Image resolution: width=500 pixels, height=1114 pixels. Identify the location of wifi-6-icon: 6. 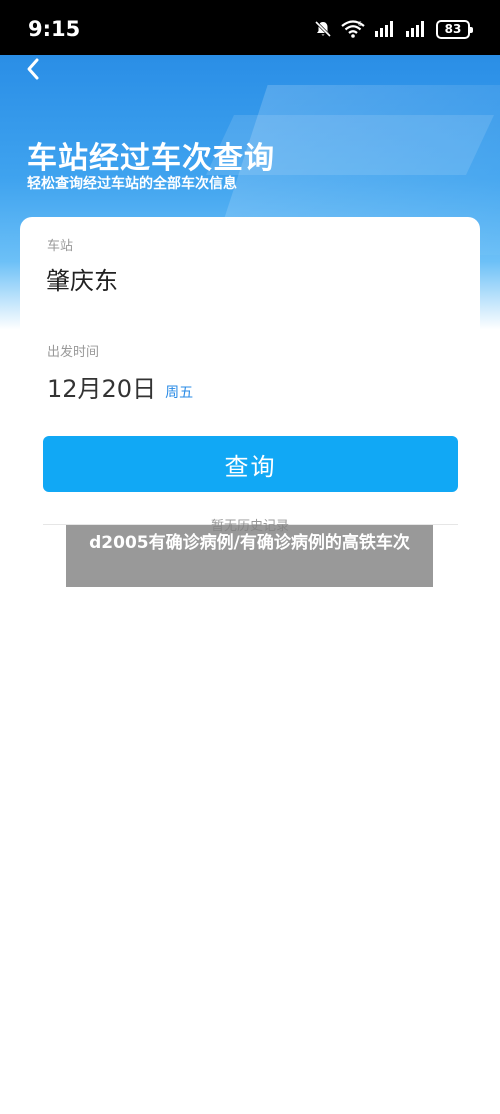
(353, 29).